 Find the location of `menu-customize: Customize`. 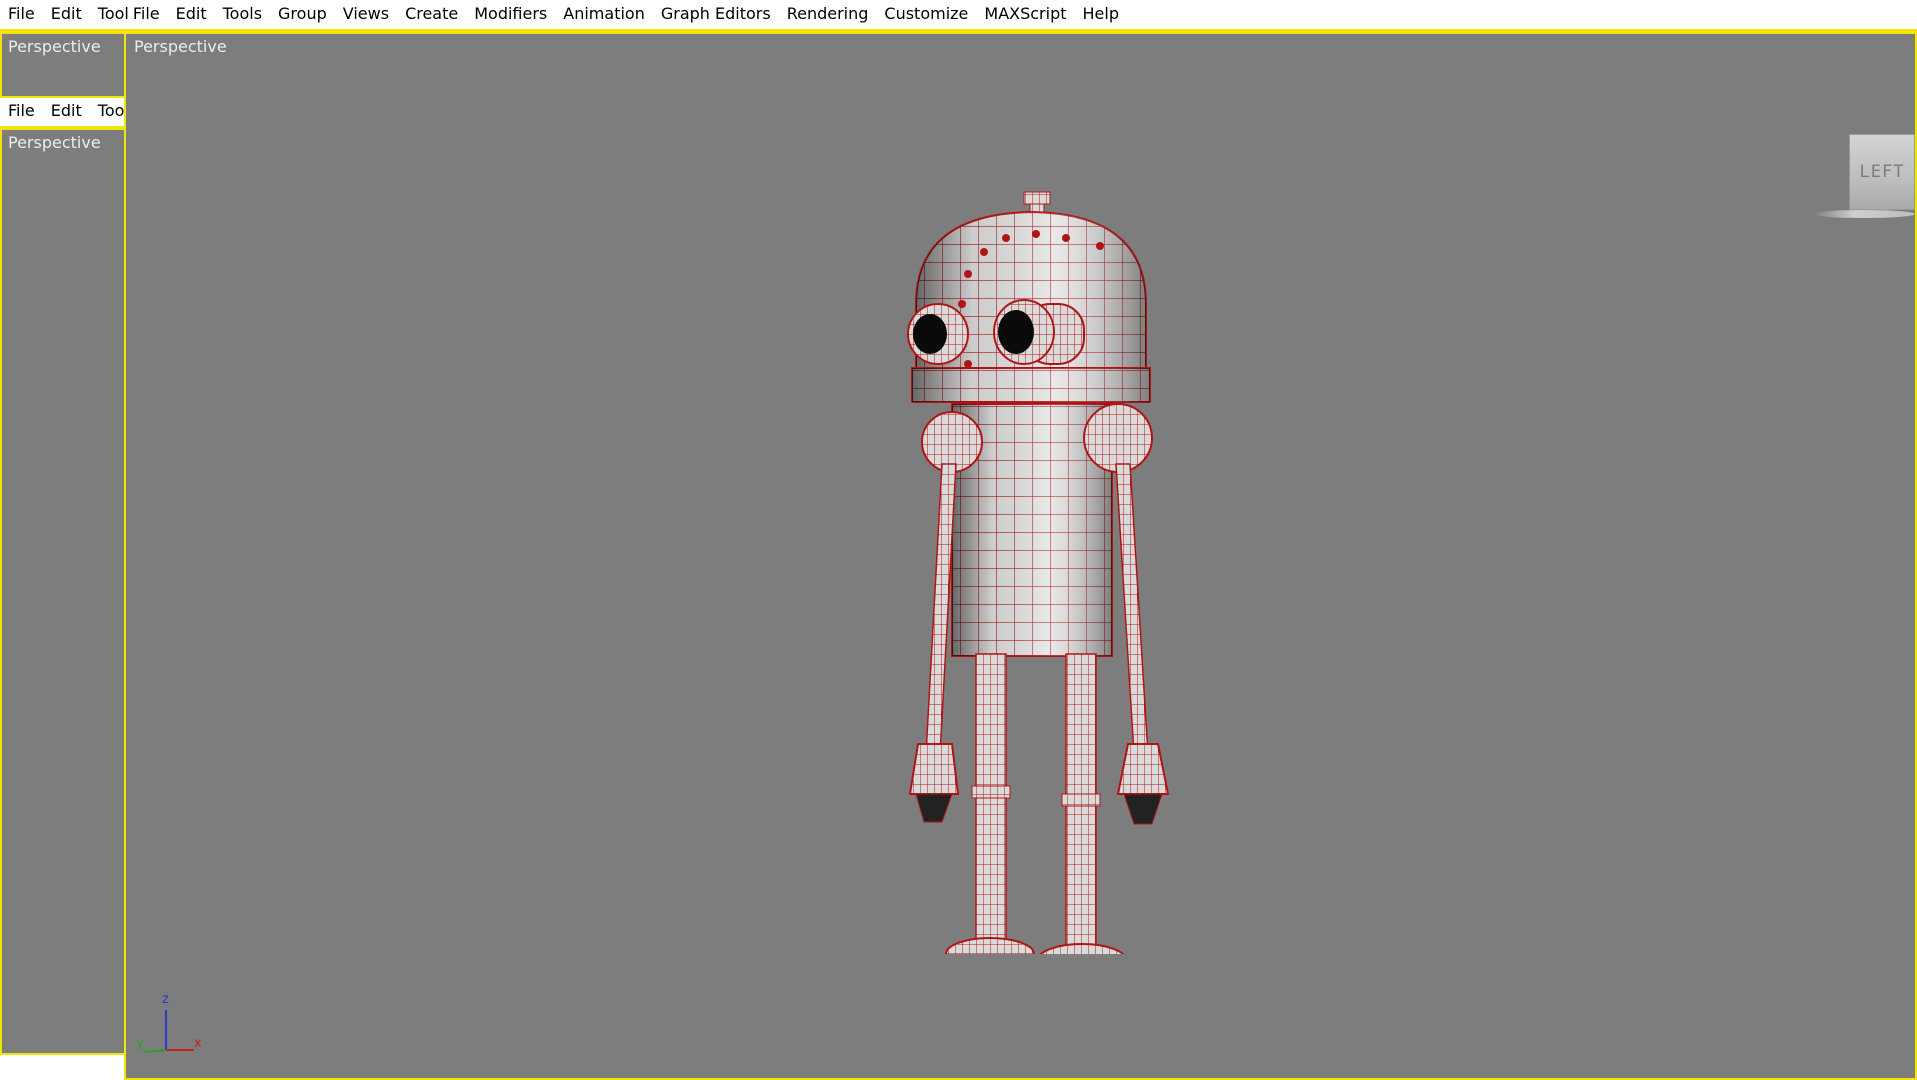

menu-customize: Customize is located at coordinates (926, 14).